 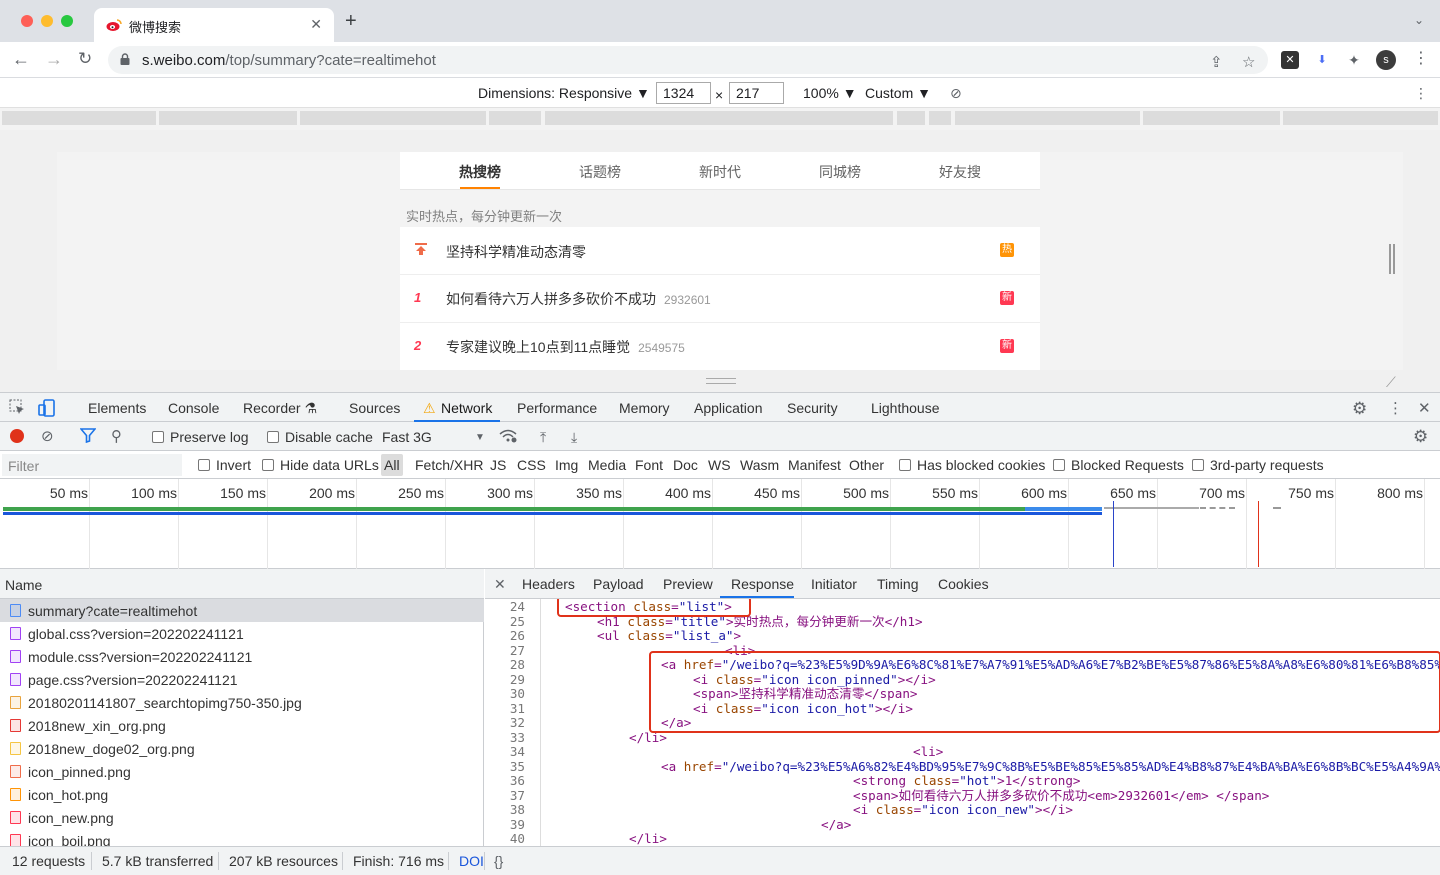 I want to click on hide-data-urls-checkbox: Hide data URLs, so click(x=320, y=465).